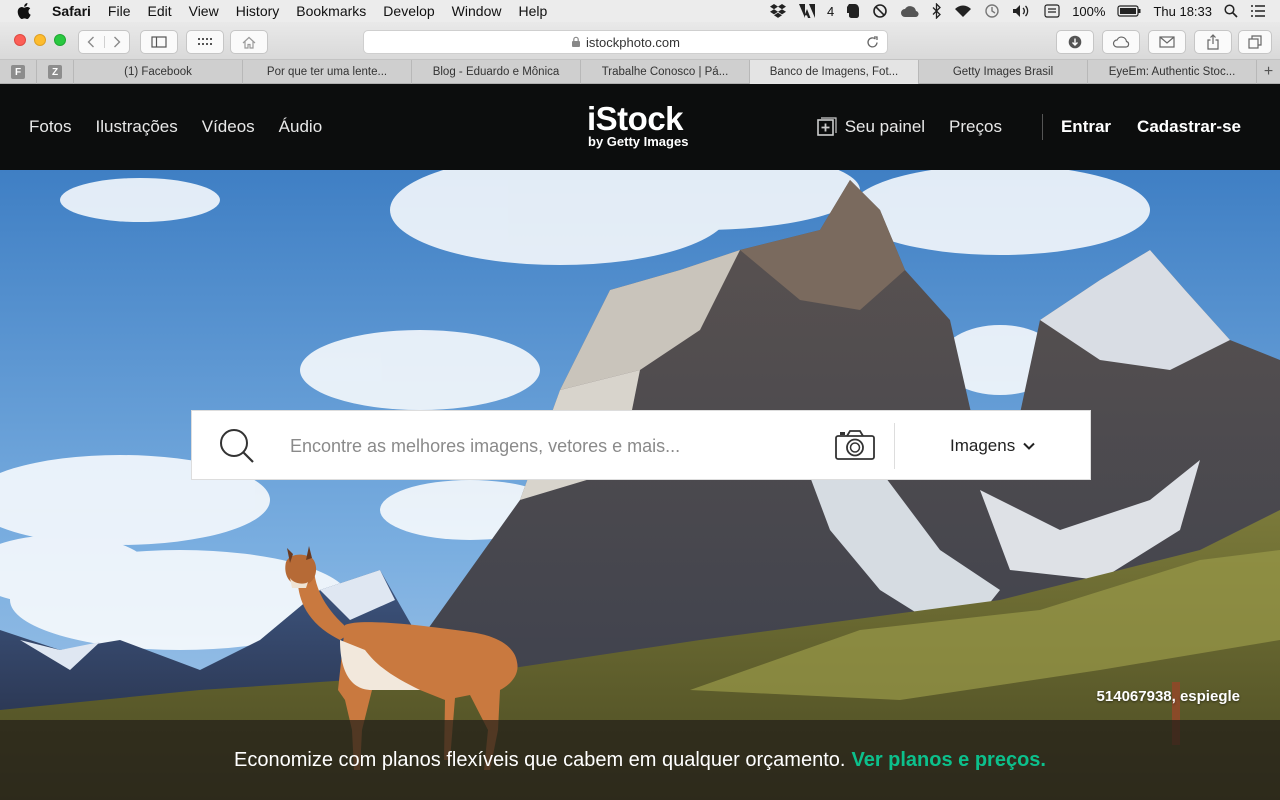  Describe the element at coordinates (91, 42) in the screenshot. I see `back-button` at that location.